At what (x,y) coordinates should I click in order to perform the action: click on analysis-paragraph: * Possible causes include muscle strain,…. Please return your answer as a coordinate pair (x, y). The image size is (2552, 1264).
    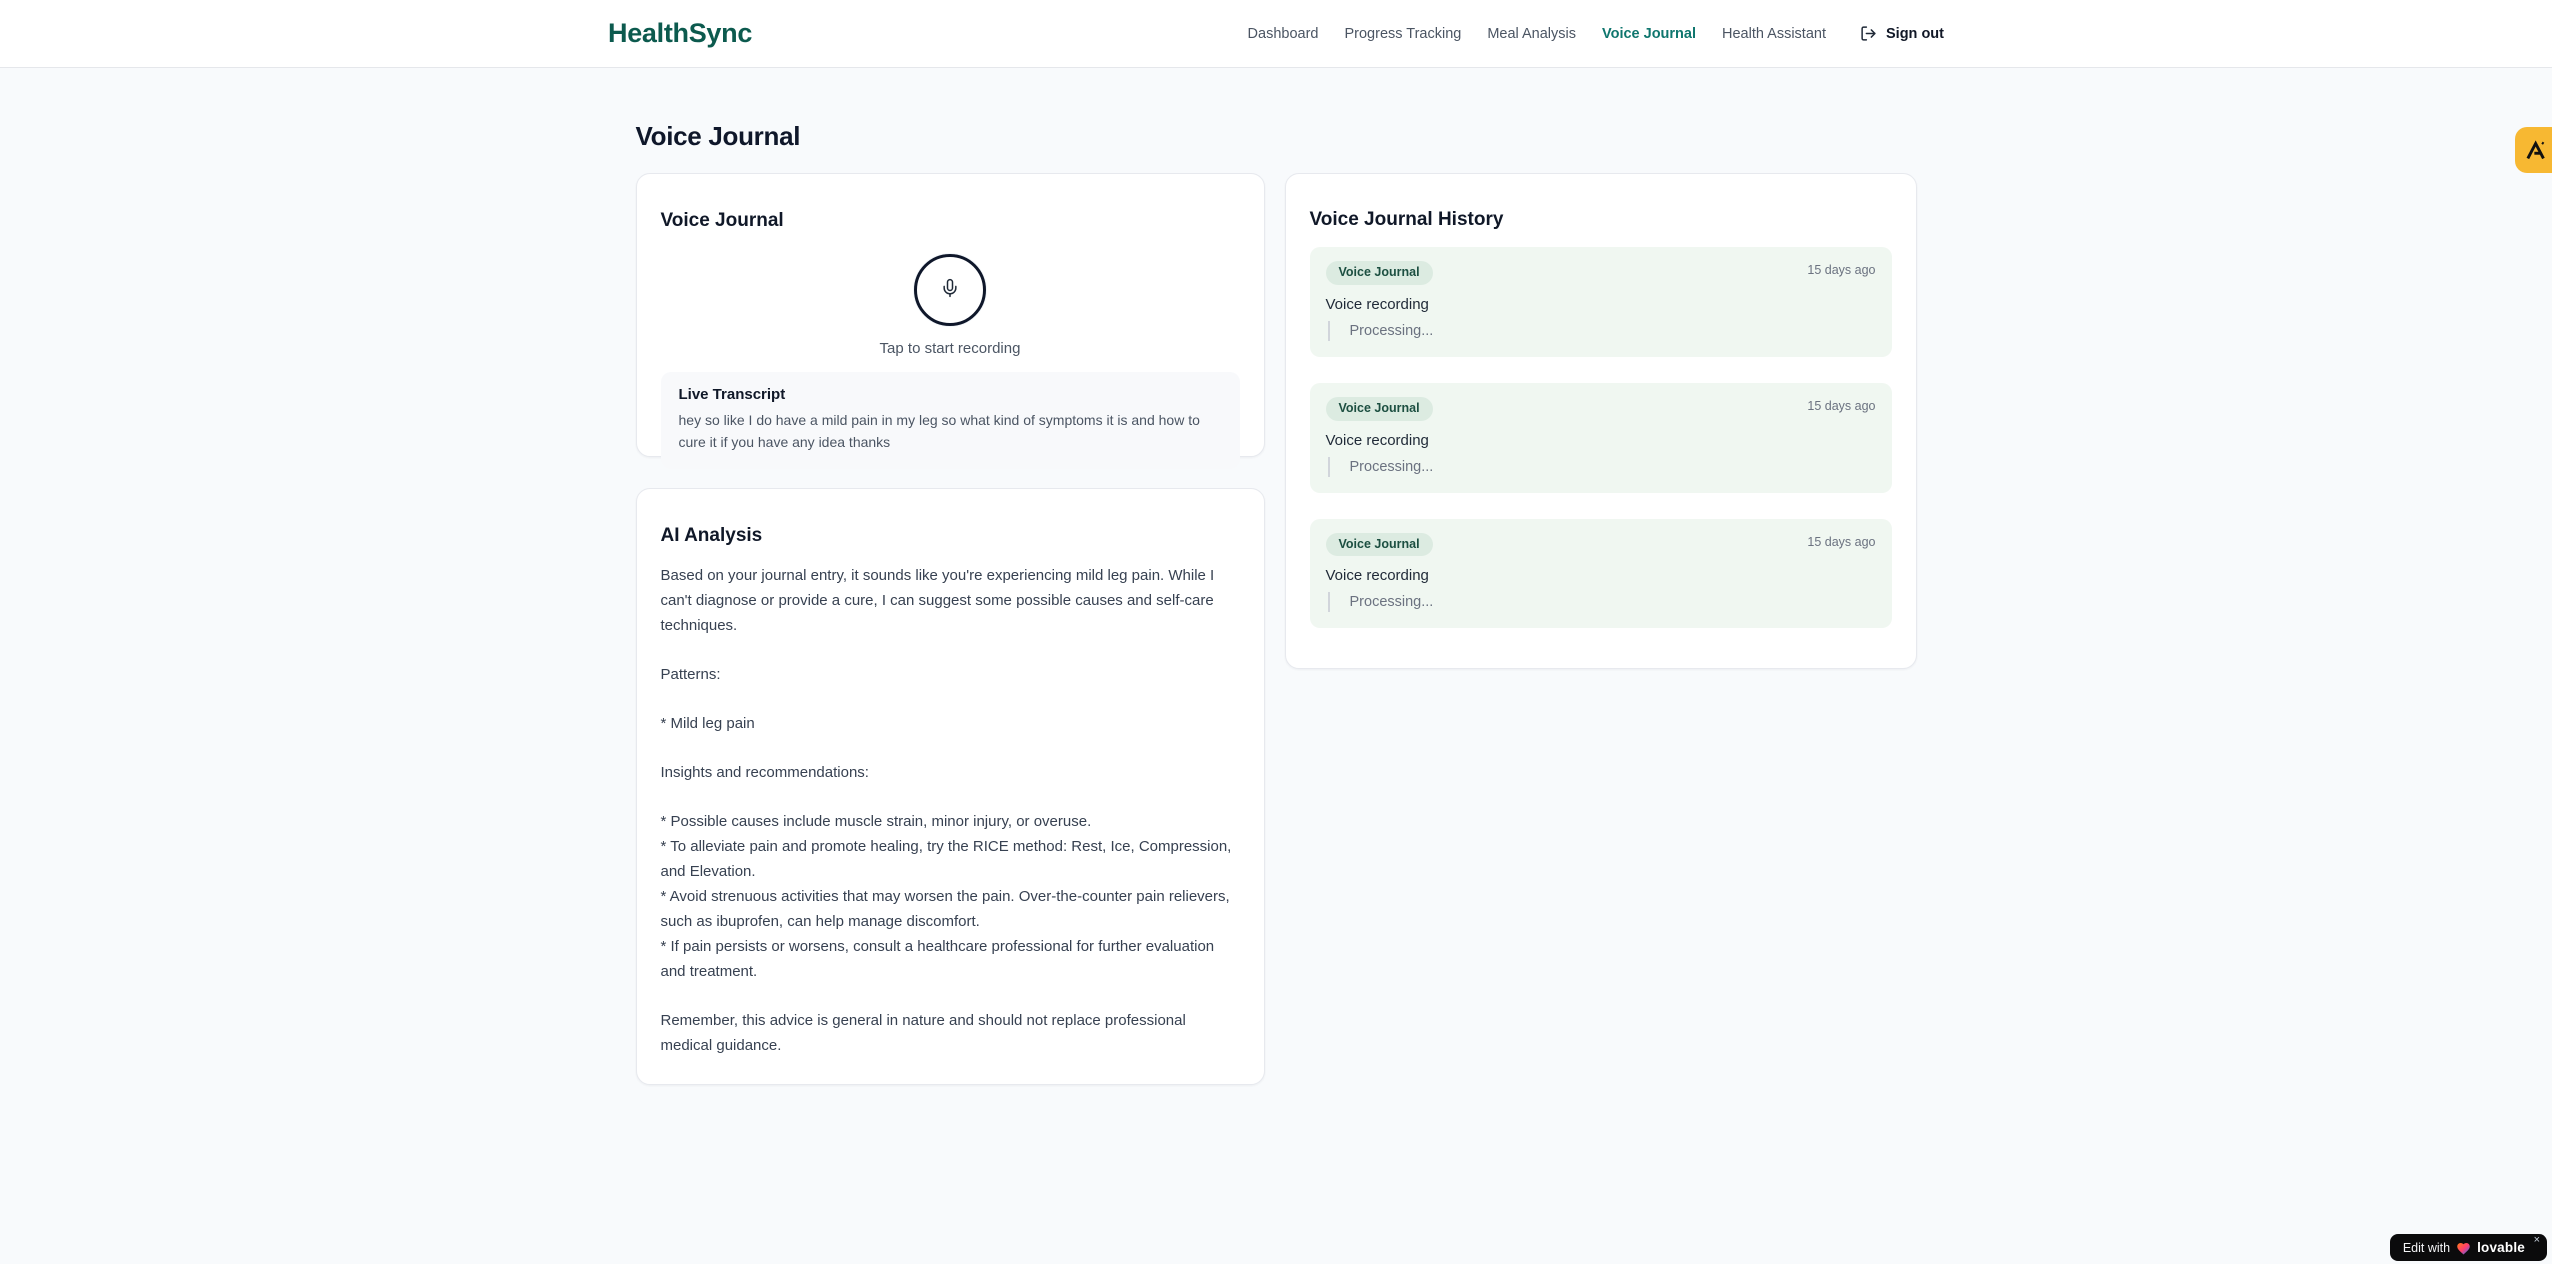
    Looking at the image, I should click on (946, 896).